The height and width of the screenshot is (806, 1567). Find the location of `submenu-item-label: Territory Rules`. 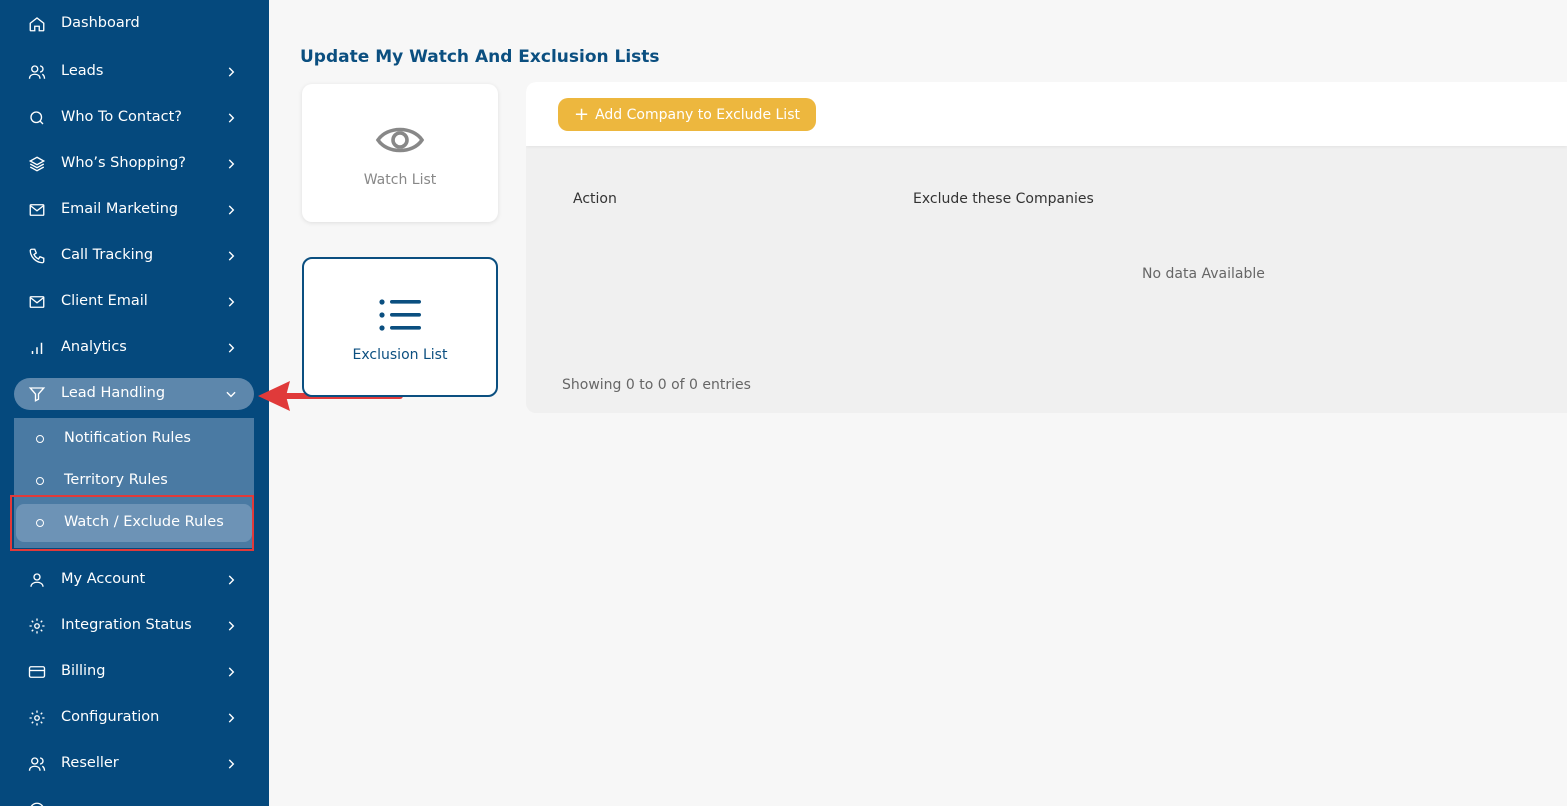

submenu-item-label: Territory Rules is located at coordinates (116, 480).